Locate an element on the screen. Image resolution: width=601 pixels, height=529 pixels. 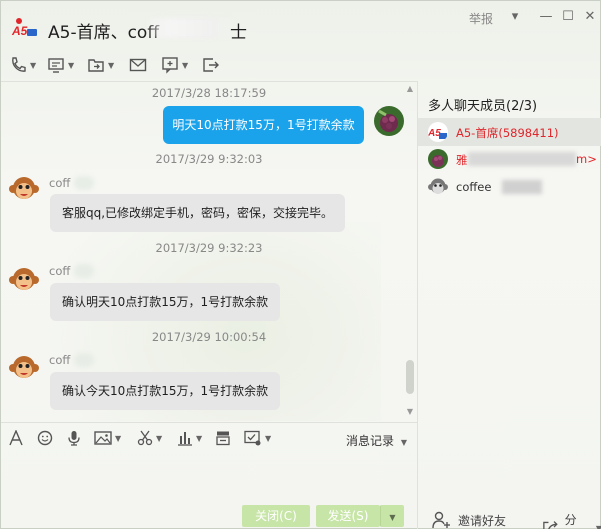
share-label: 分享 is located at coordinates (570, 520).